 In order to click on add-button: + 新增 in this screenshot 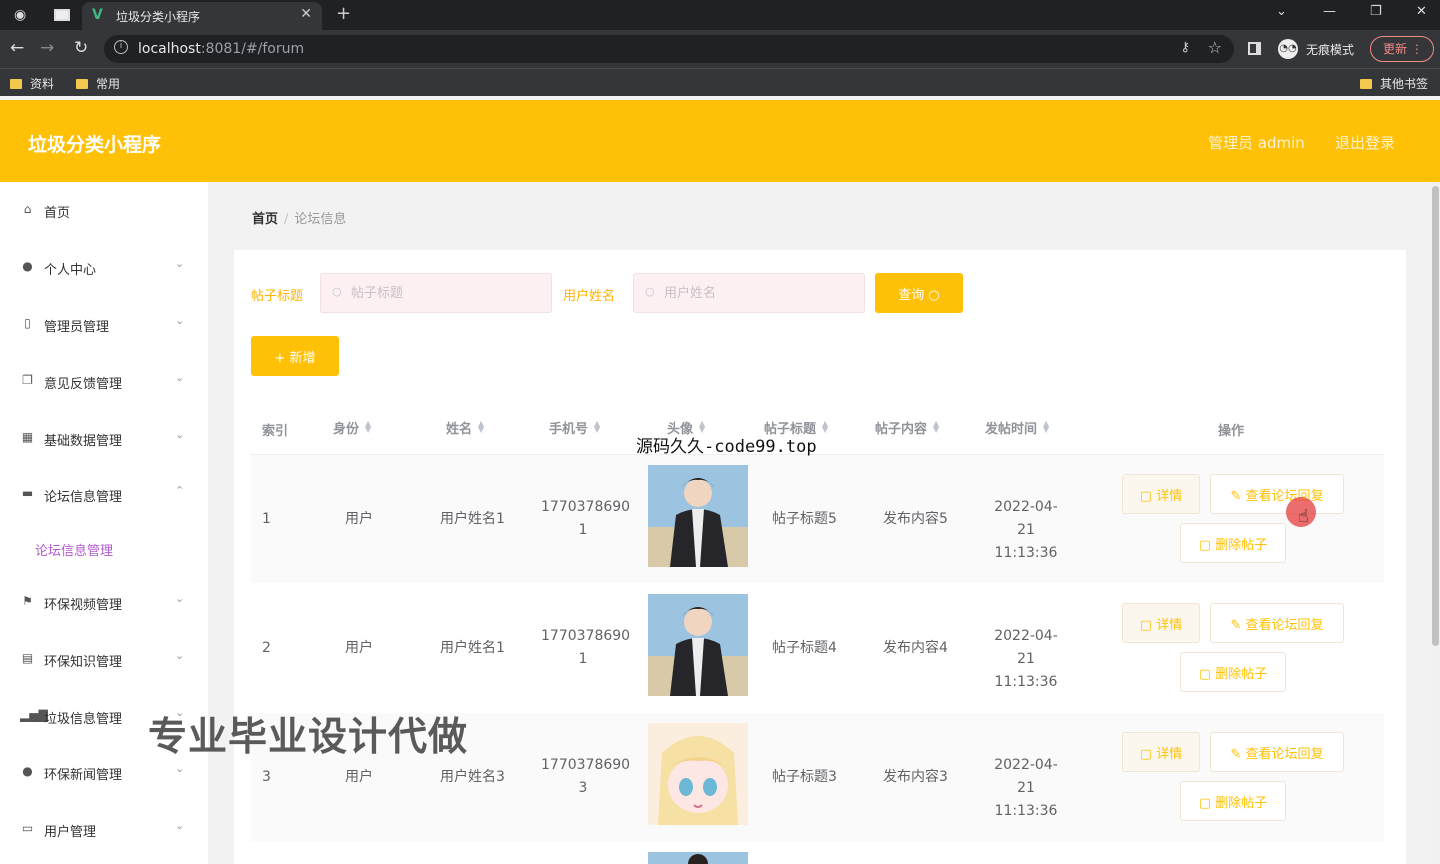, I will do `click(295, 356)`.